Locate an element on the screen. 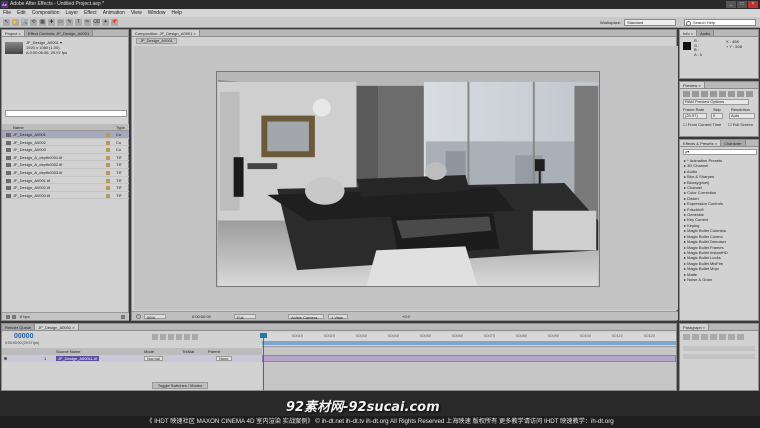  tab-preview: Preview × is located at coordinates (692, 85).